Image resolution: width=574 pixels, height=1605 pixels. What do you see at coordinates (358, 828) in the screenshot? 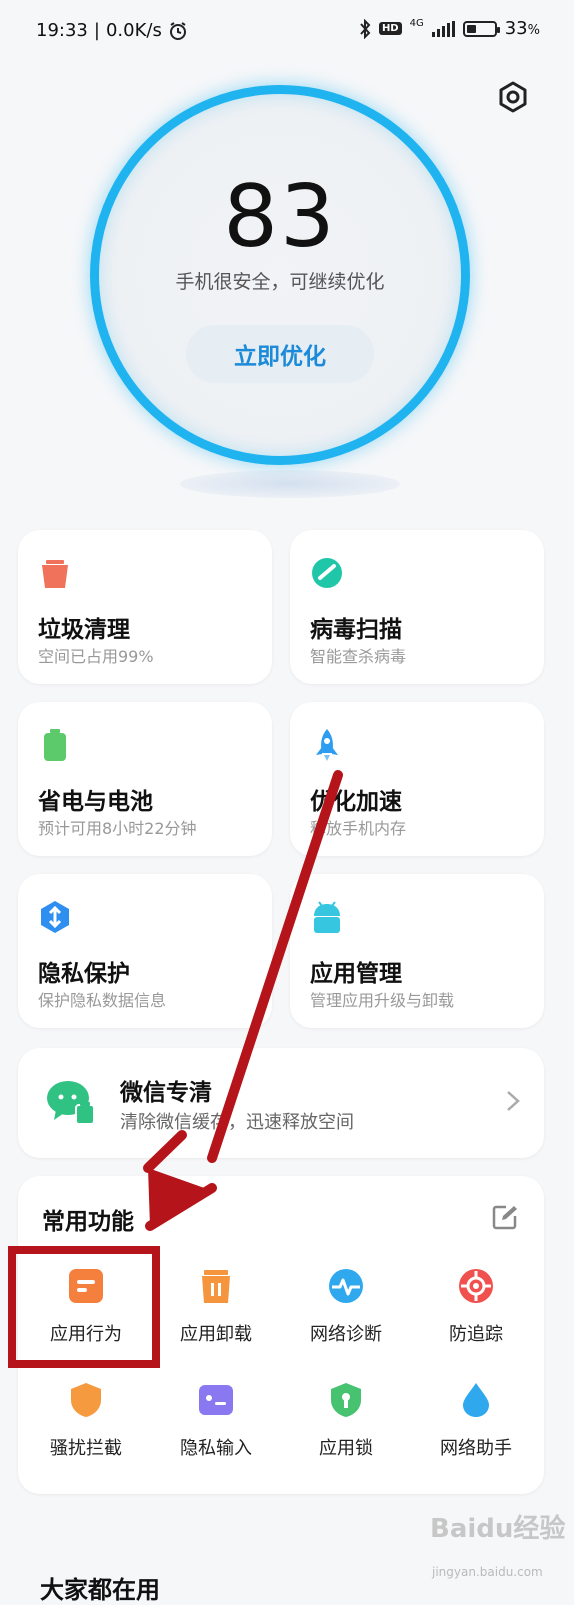
I see `tile-subtitle: 释放手机内存` at bounding box center [358, 828].